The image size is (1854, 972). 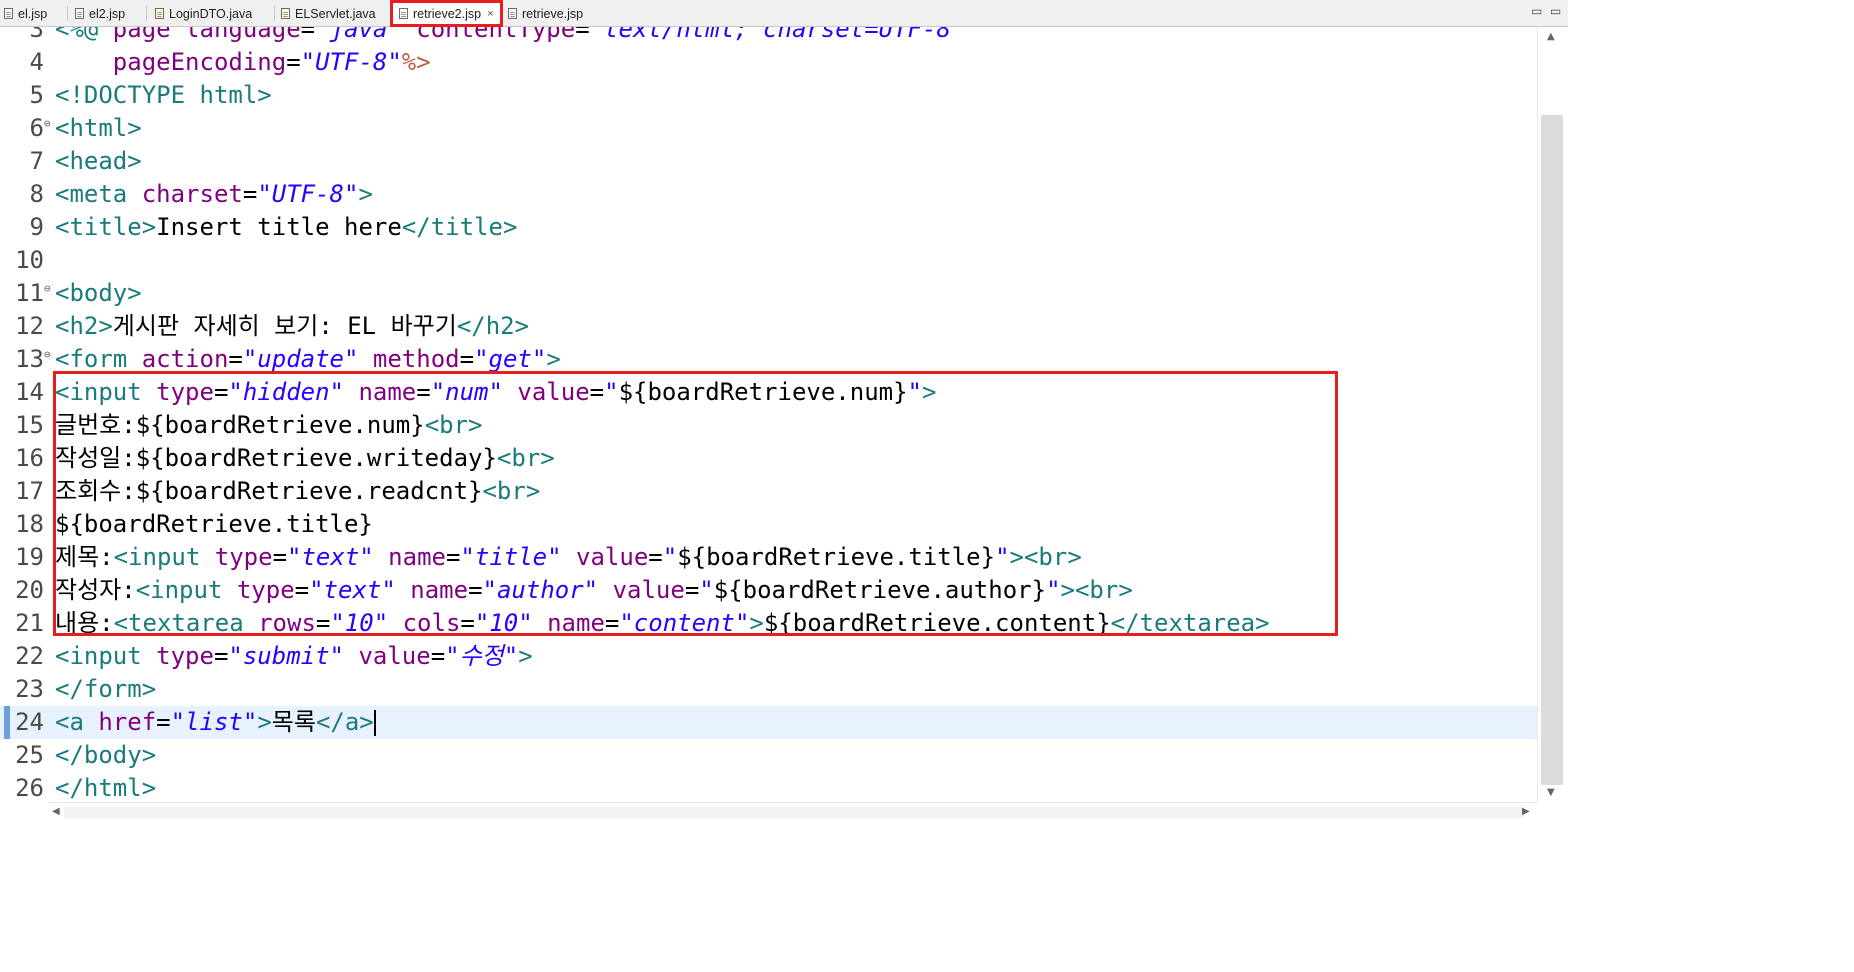 I want to click on scroll-down-icon: ▼, so click(x=1551, y=792).